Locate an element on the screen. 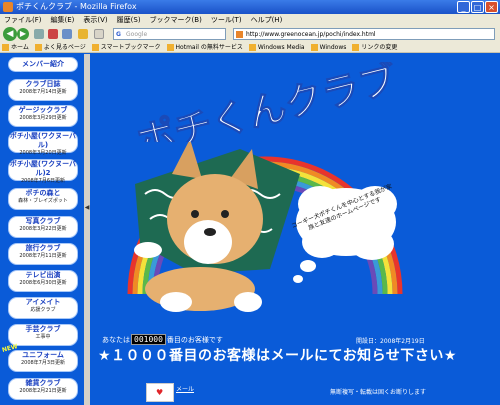  sidebar-item-club-diary: クラブ日誌 2008年7月14日更新 is located at coordinates (43, 90).